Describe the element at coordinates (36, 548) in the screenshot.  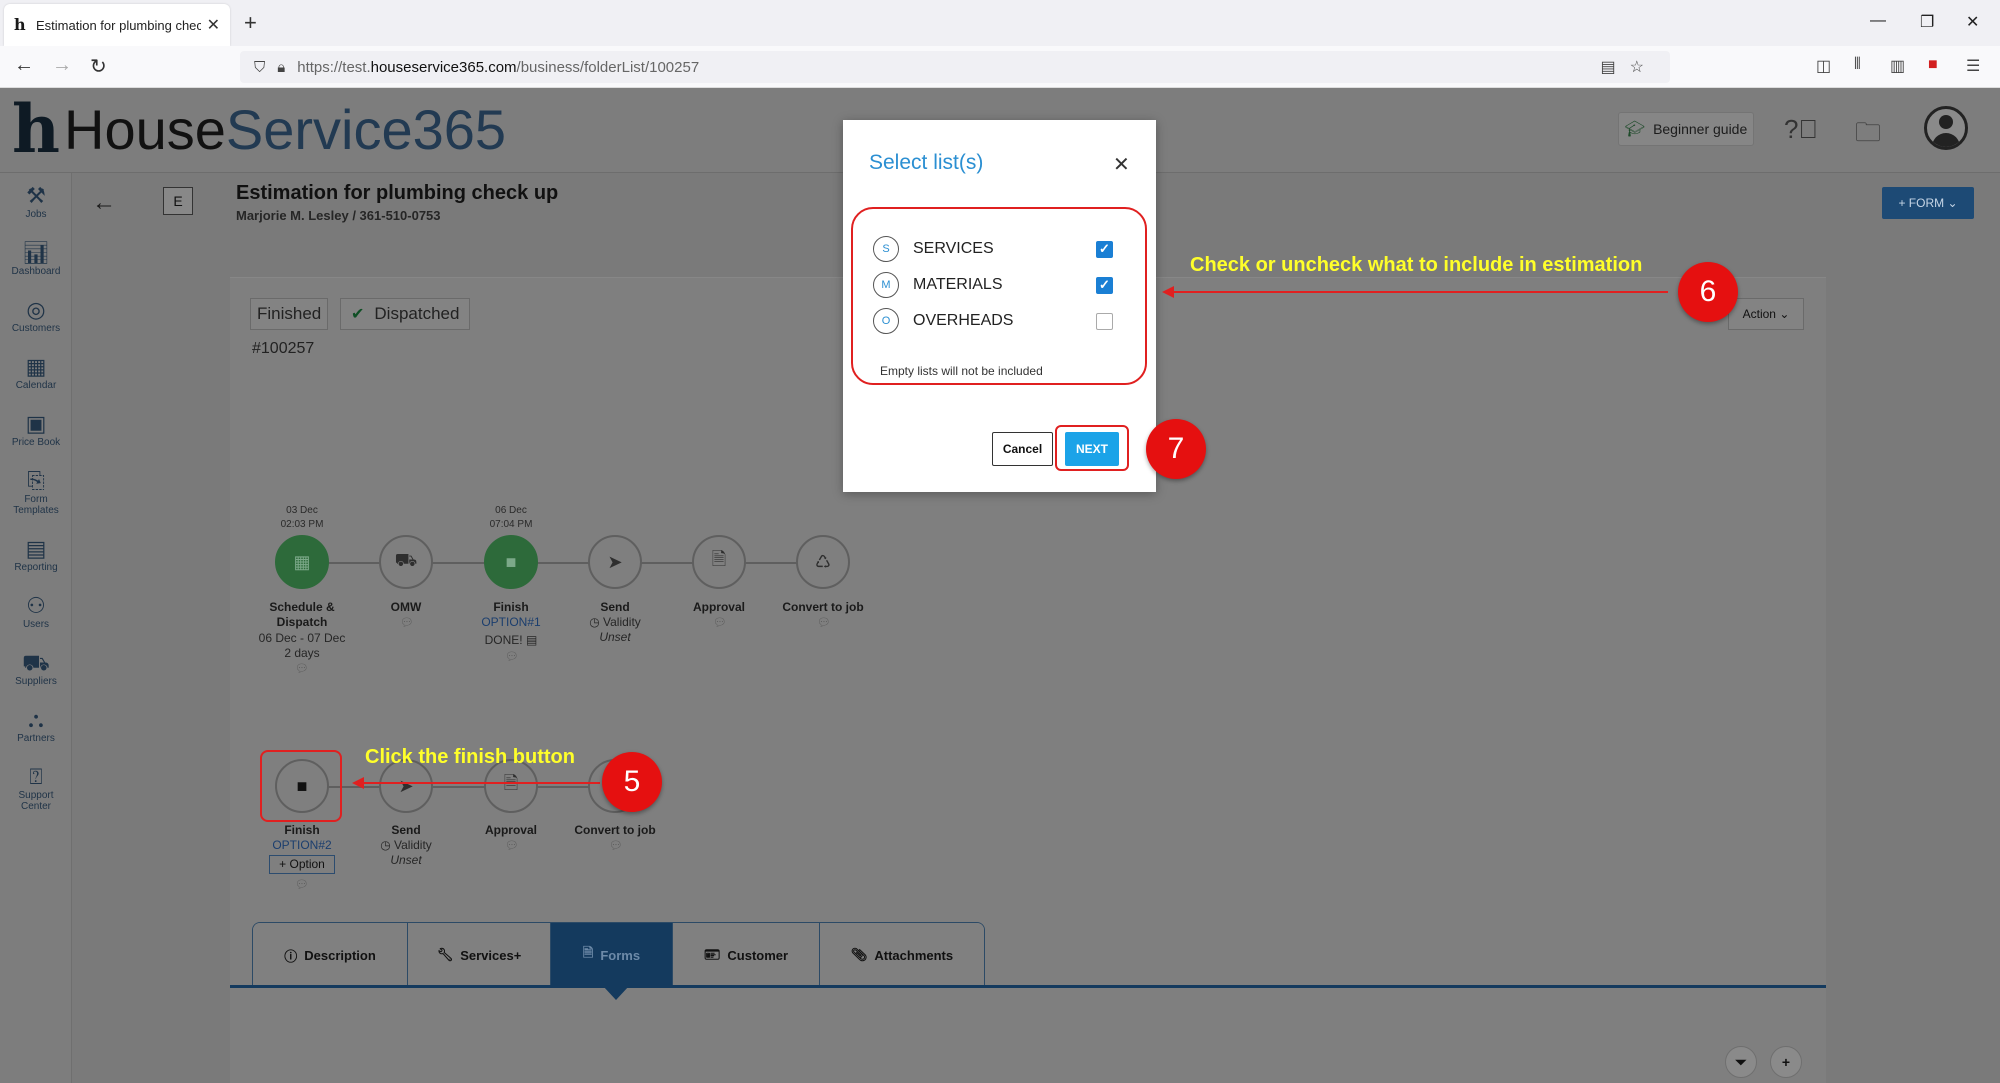
I see `report-icon: ▤` at that location.